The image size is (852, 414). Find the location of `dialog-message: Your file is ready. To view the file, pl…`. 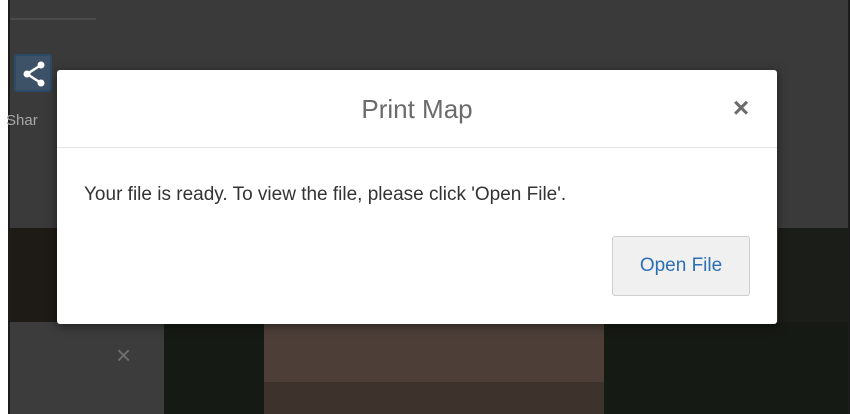

dialog-message: Your file is ready. To view the file, pl… is located at coordinates (325, 194).